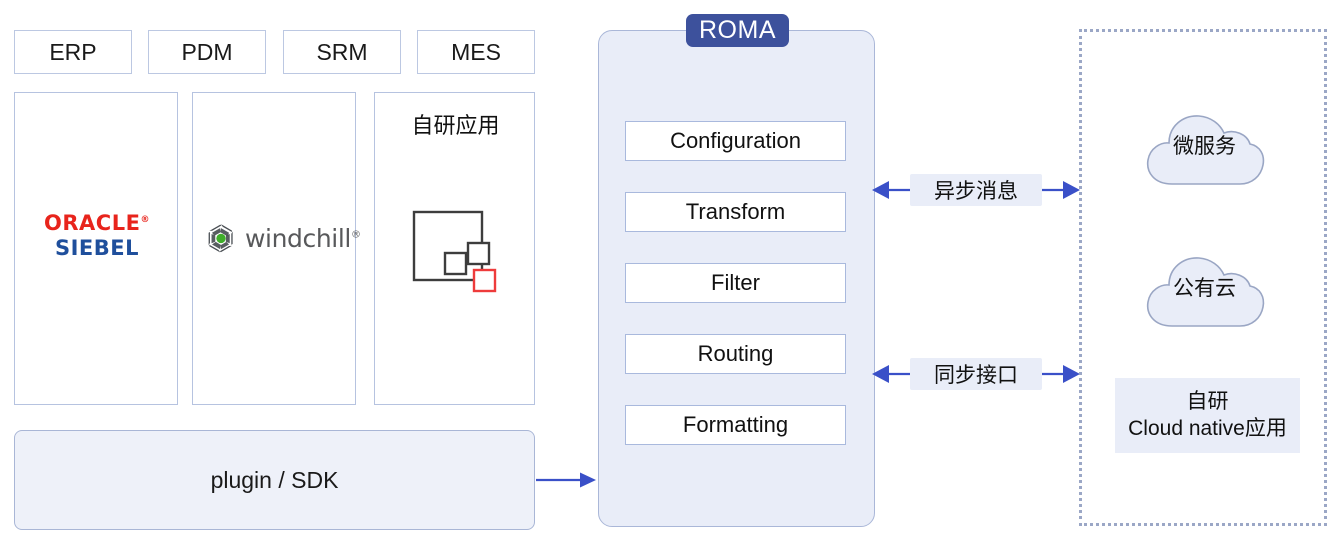 This screenshot has height=546, width=1340. I want to click on connector-label: 同步接口, so click(976, 375).